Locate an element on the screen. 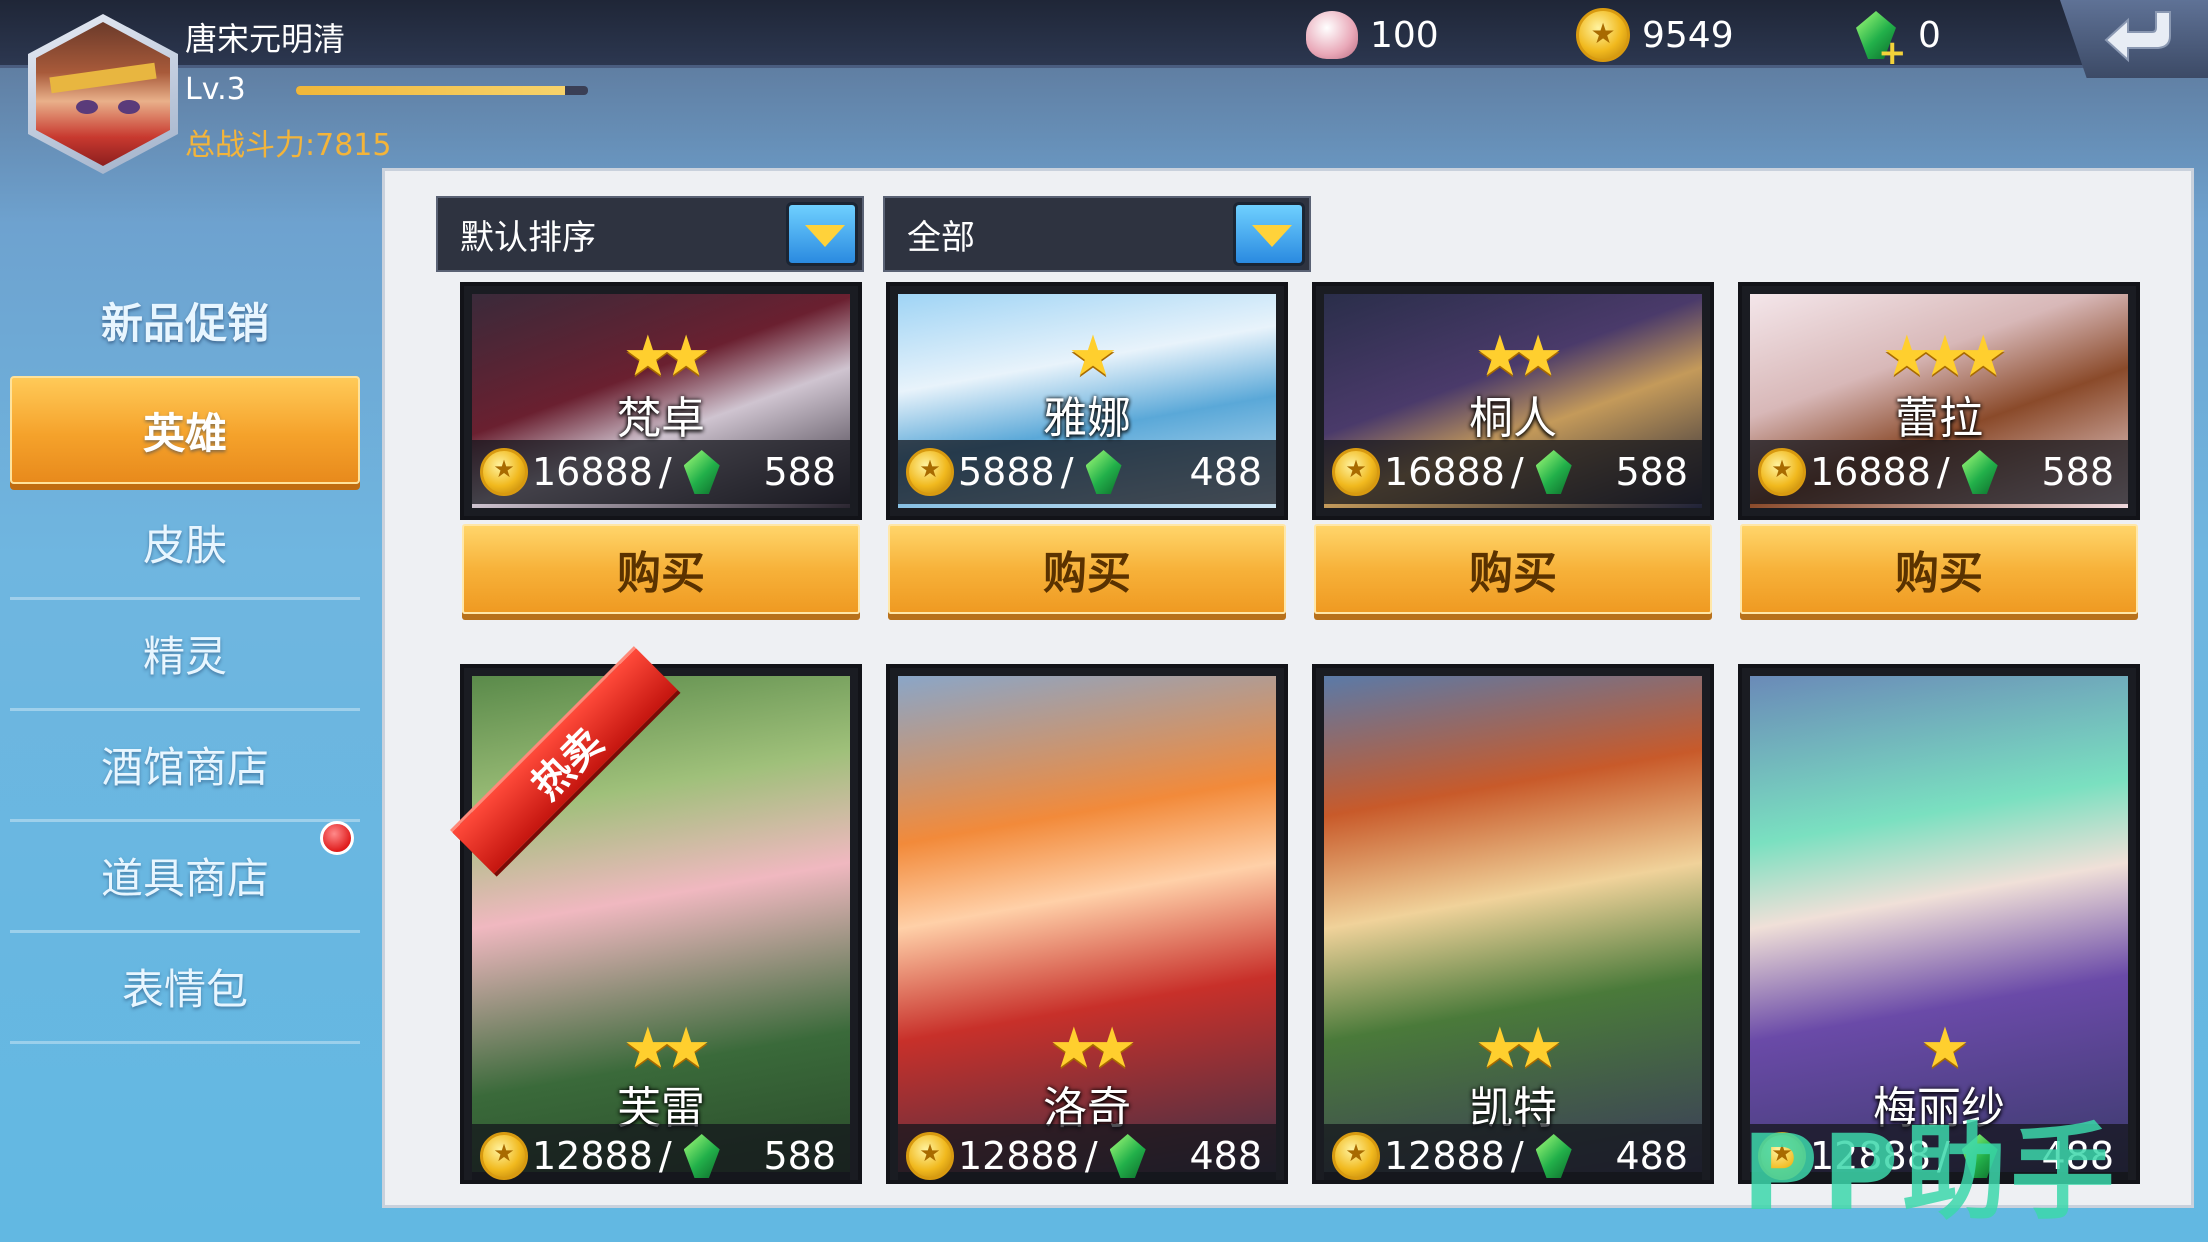  hero-name: 蕾拉 is located at coordinates (1939, 418).